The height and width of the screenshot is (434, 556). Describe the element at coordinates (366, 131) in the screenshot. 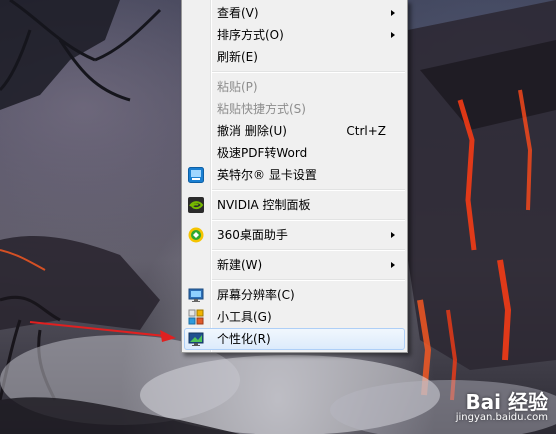

I see `shortcut-label: Ctrl+Z` at that location.